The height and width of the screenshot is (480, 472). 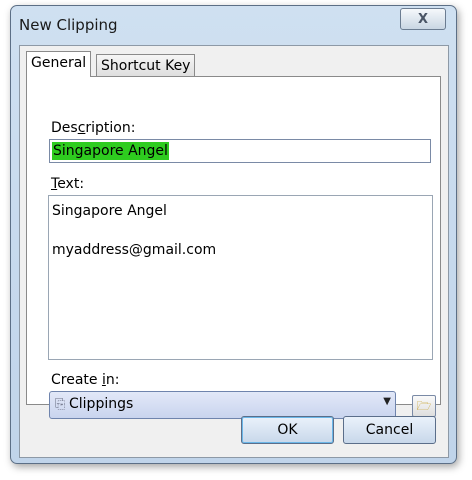 I want to click on text-label: Text:, so click(x=67, y=184).